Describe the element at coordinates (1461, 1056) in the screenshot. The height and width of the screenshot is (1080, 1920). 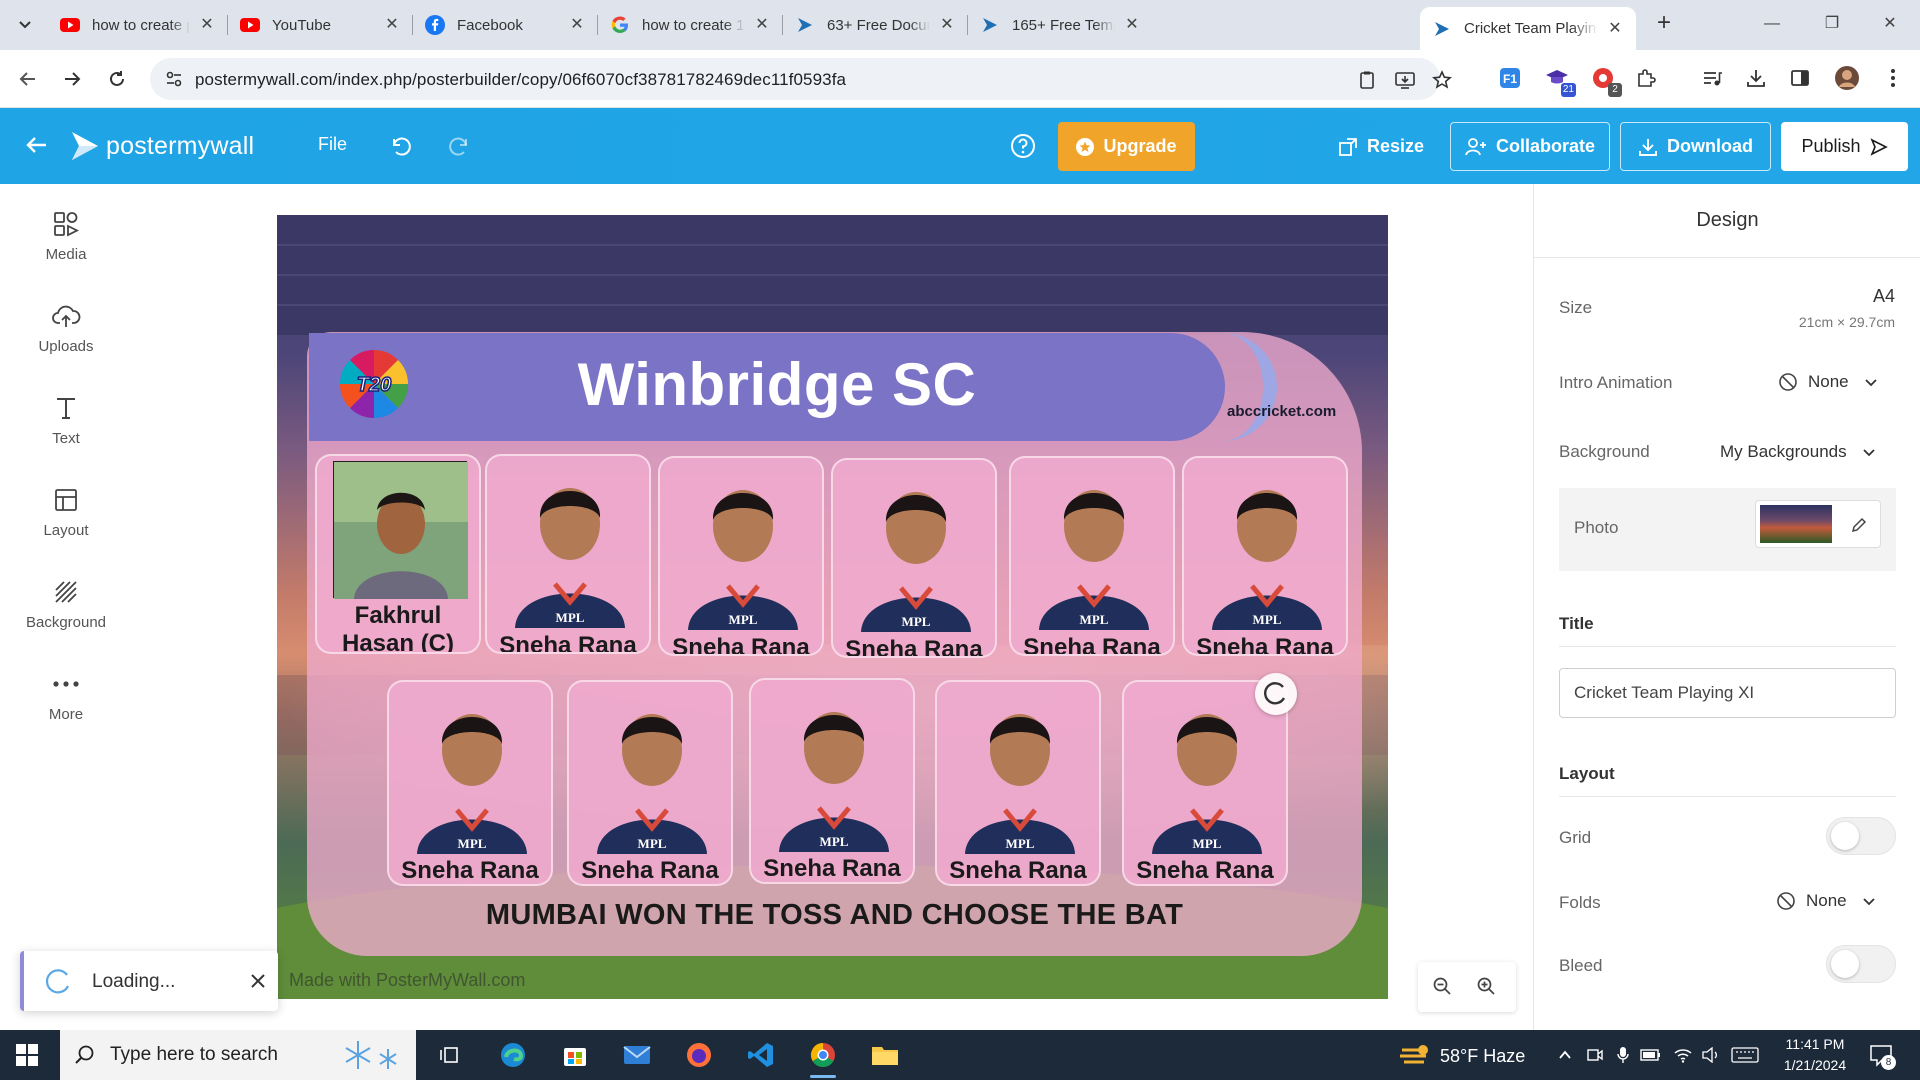
I see `weather-widget: 58°F Haze` at that location.